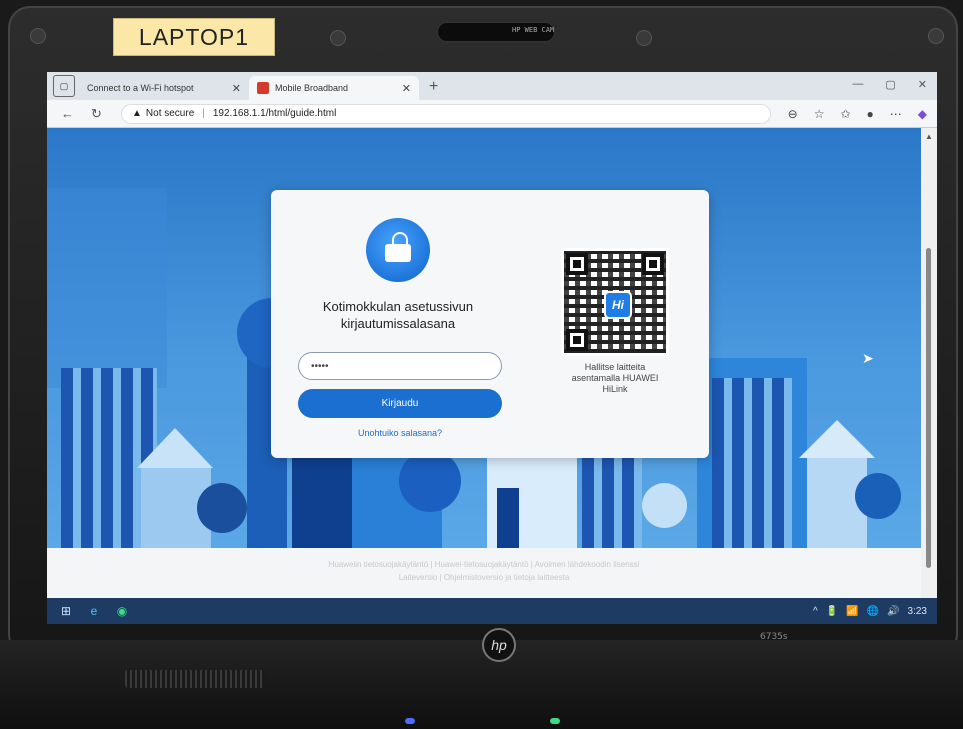 The height and width of the screenshot is (729, 963). Describe the element at coordinates (398, 323) in the screenshot. I see `login-title-line2: kirjautumissalasana` at that location.